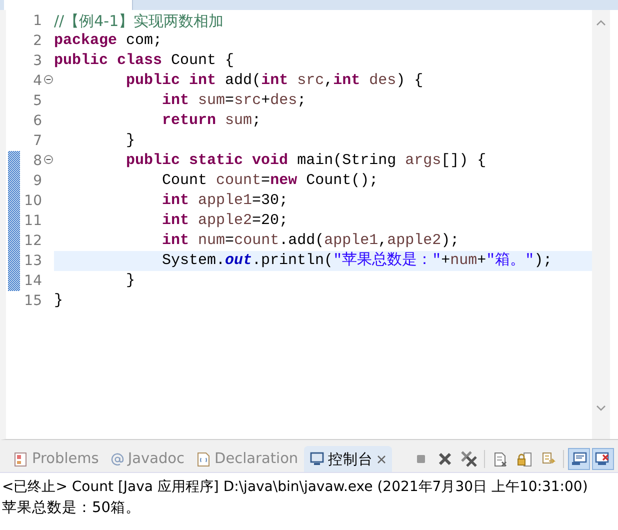 The height and width of the screenshot is (530, 618). Describe the element at coordinates (37, 81) in the screenshot. I see `line-number: 4` at that location.